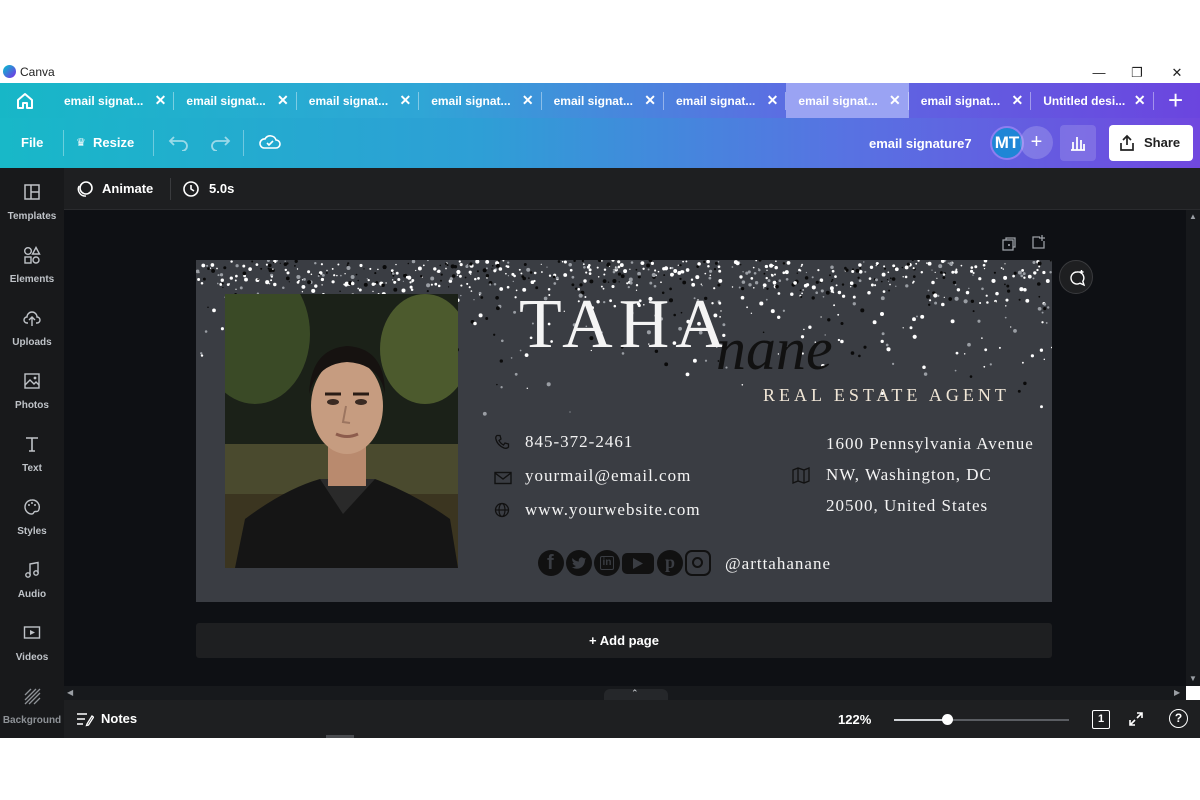  Describe the element at coordinates (32, 583) in the screenshot. I see `sidebar-item-audio: Audio` at that location.